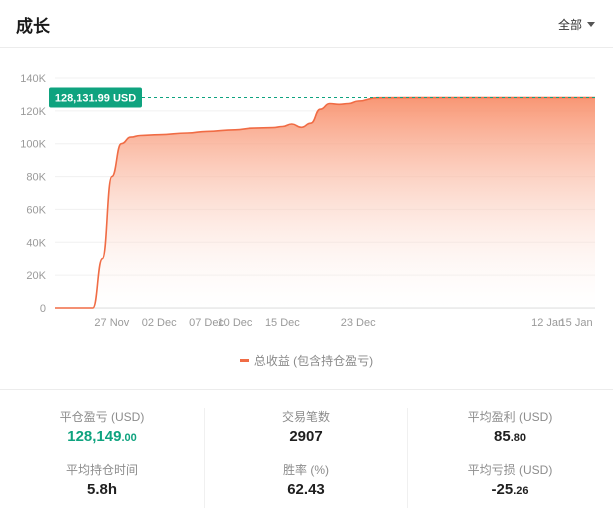 The image size is (613, 512). What do you see at coordinates (101, 489) in the screenshot?
I see `avg-hold-time-value: 5.8h` at bounding box center [101, 489].